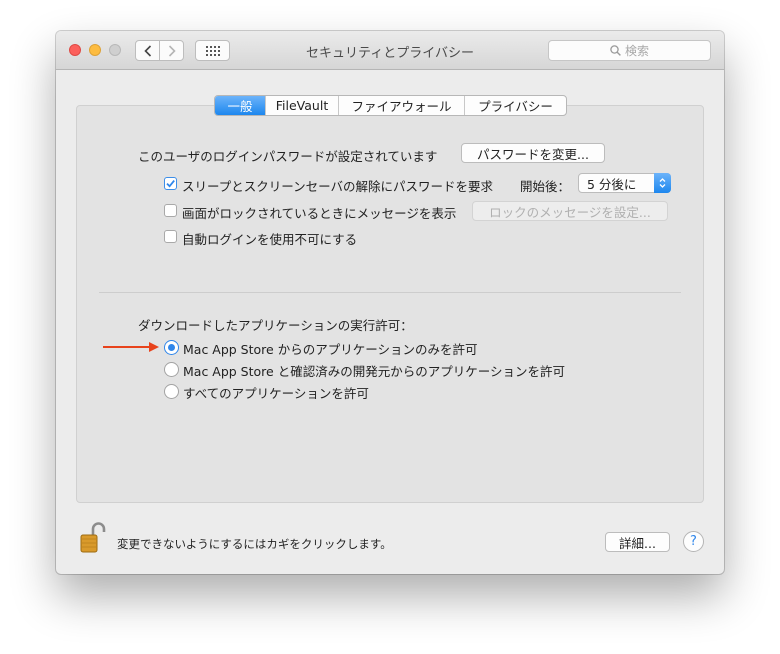 The image size is (780, 654). What do you see at coordinates (170, 236) in the screenshot?
I see `disable-auto-login-checkbox` at bounding box center [170, 236].